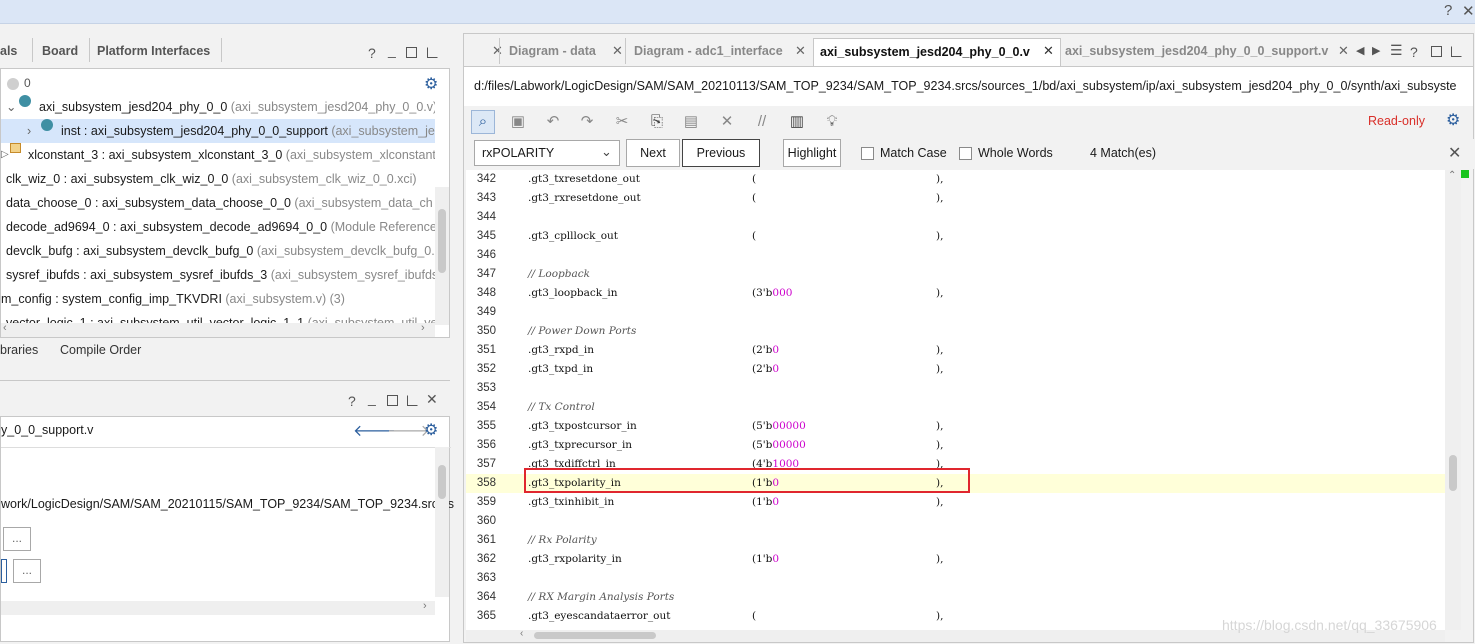 The image size is (1475, 644). I want to click on port-name: .gt3_txpd_in, so click(561, 369).